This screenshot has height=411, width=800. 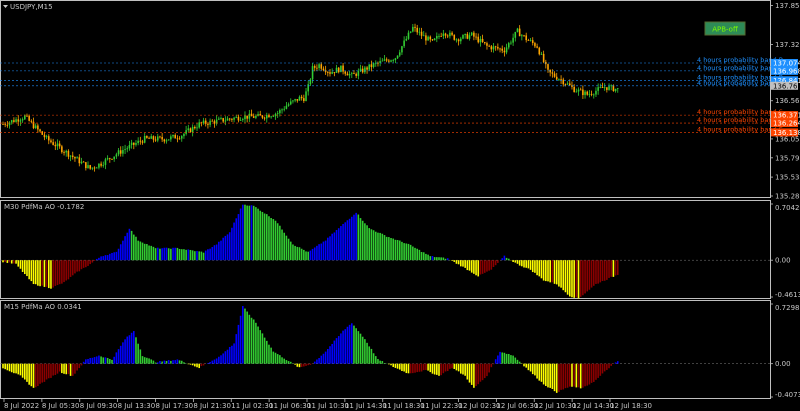 What do you see at coordinates (787, 6) in the screenshot?
I see `price-tick-label: 137.850` at bounding box center [787, 6].